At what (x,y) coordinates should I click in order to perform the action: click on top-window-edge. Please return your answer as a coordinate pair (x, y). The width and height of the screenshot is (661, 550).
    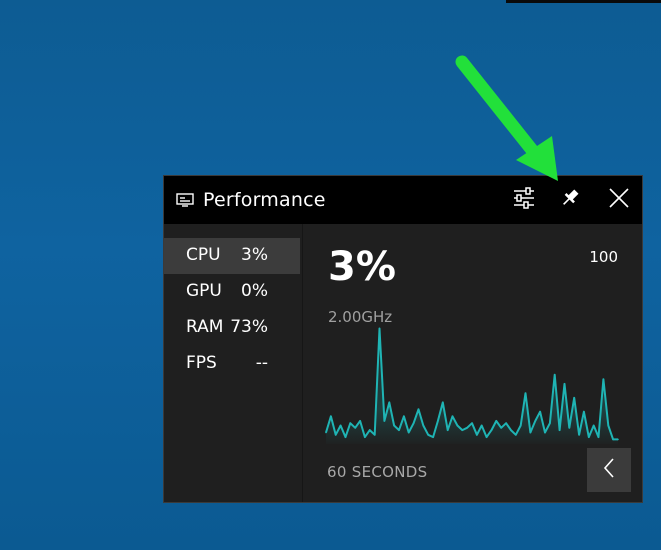
    Looking at the image, I should click on (583, 1).